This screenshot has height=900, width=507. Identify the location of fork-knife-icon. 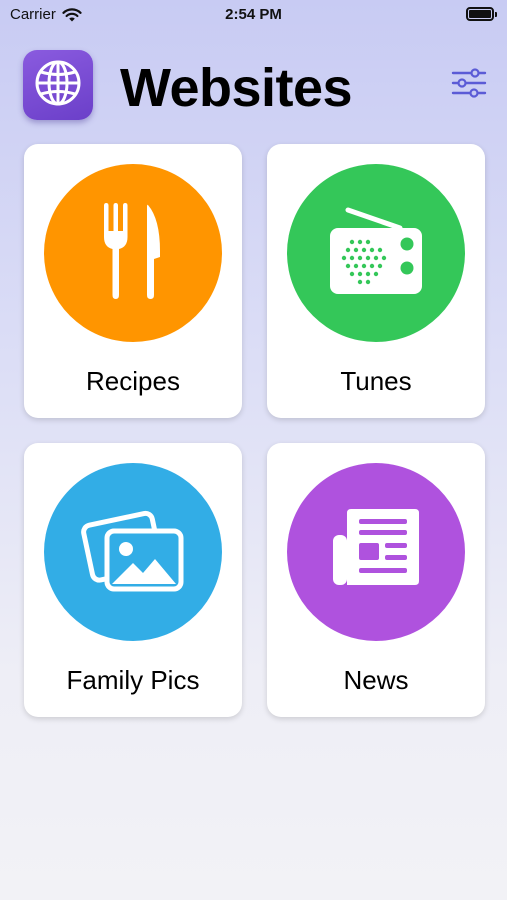
(133, 253).